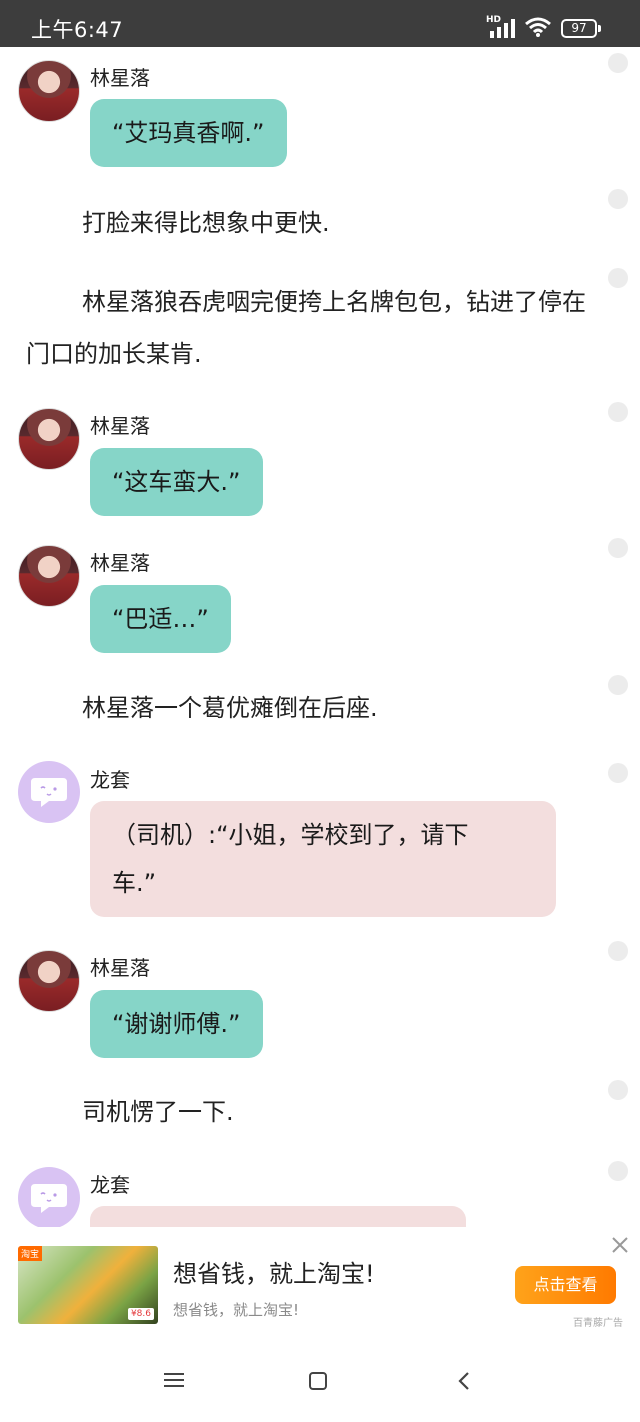  I want to click on ad-banner: 淘宝 ¥8.6 想省钱，就上淘宝! 想省钱，就上淘宝! 点击查看 百青藤广告, so click(320, 1281).